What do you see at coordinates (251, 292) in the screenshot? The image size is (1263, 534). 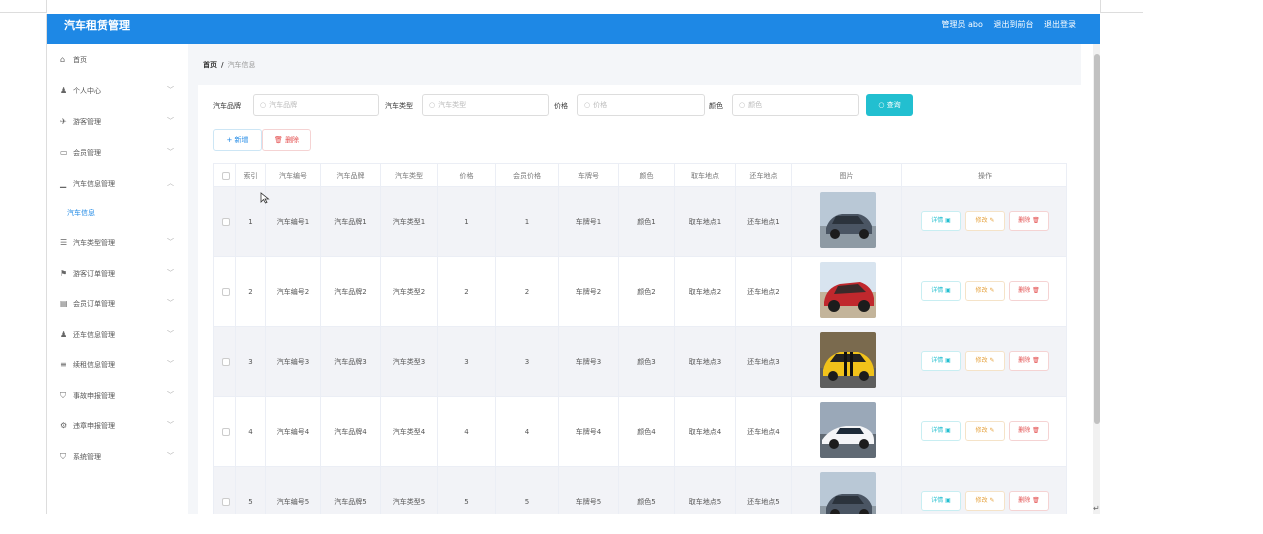 I see `cell-index: 2` at bounding box center [251, 292].